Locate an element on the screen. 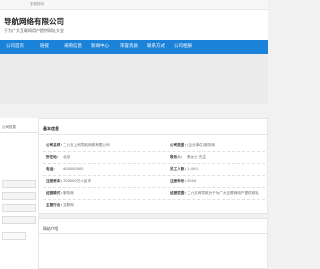 The width and height of the screenshot is (320, 269). nav-item-purchase: 采购信息 is located at coordinates (73, 47).